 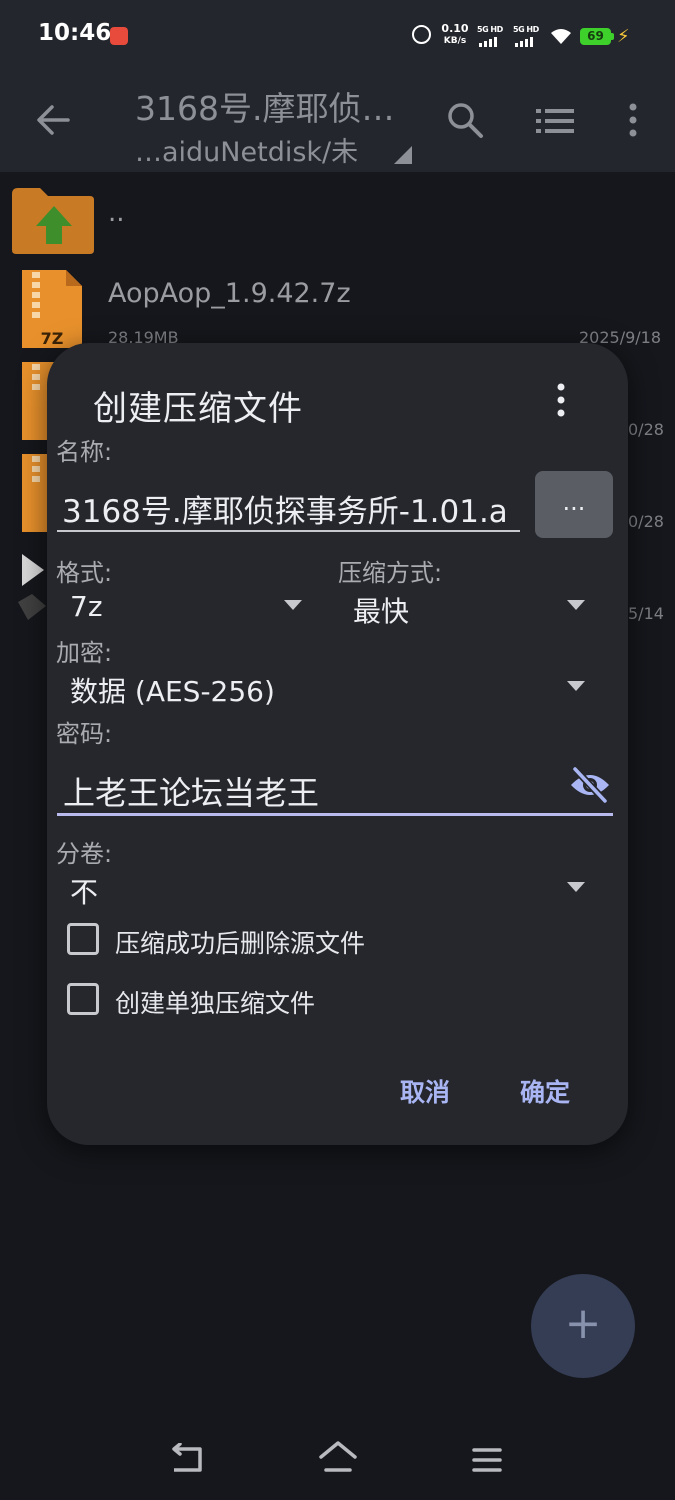 What do you see at coordinates (293, 605) in the screenshot?
I see `format-dropdown-icon` at bounding box center [293, 605].